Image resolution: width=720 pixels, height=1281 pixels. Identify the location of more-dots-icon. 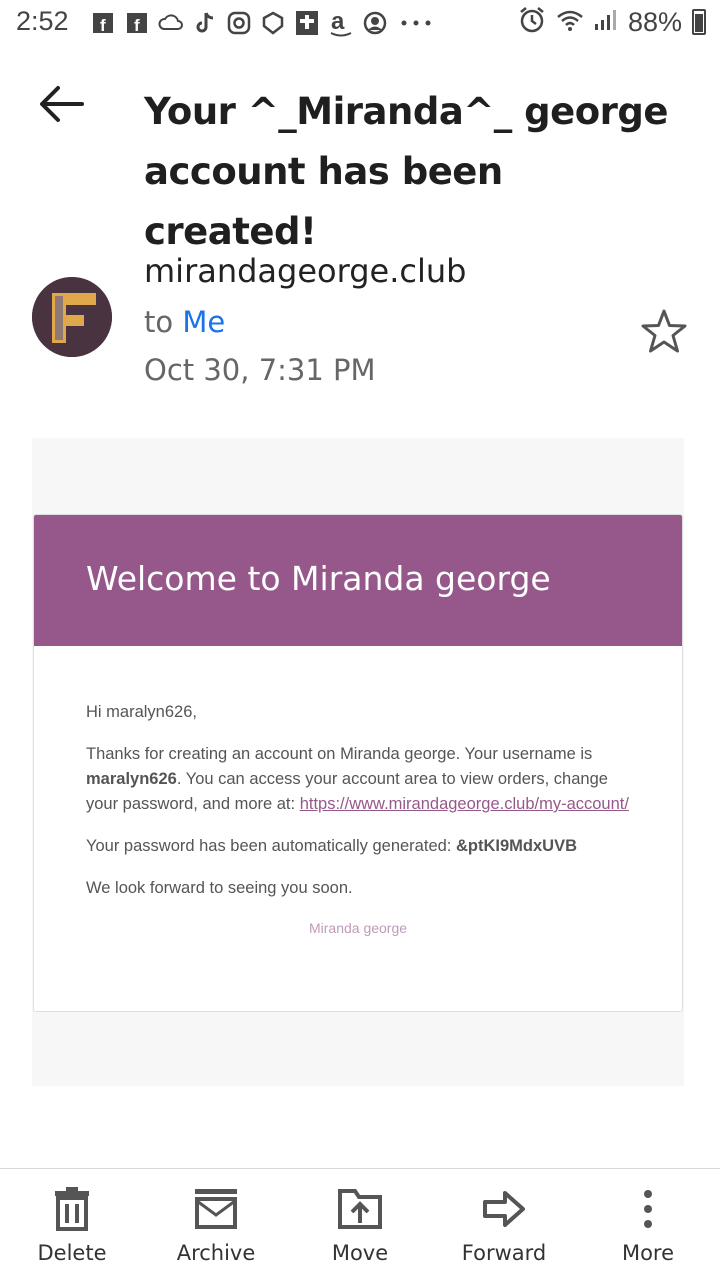
(416, 23).